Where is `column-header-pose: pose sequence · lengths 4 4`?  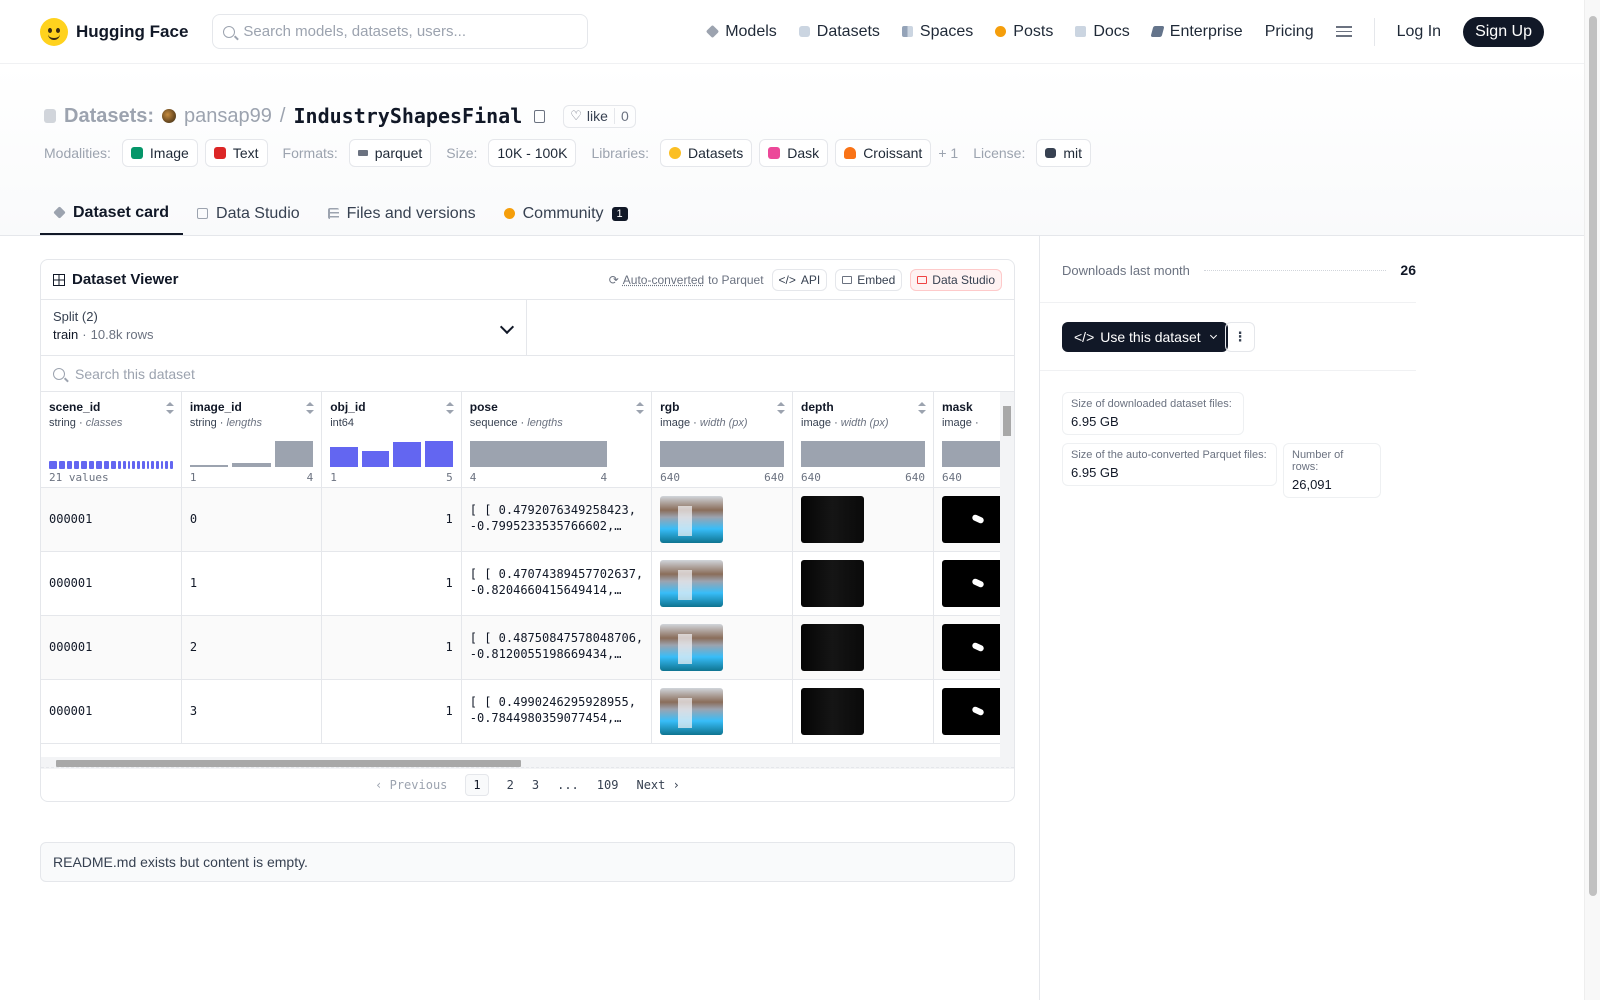 column-header-pose: pose sequence · lengths 4 4 is located at coordinates (557, 440).